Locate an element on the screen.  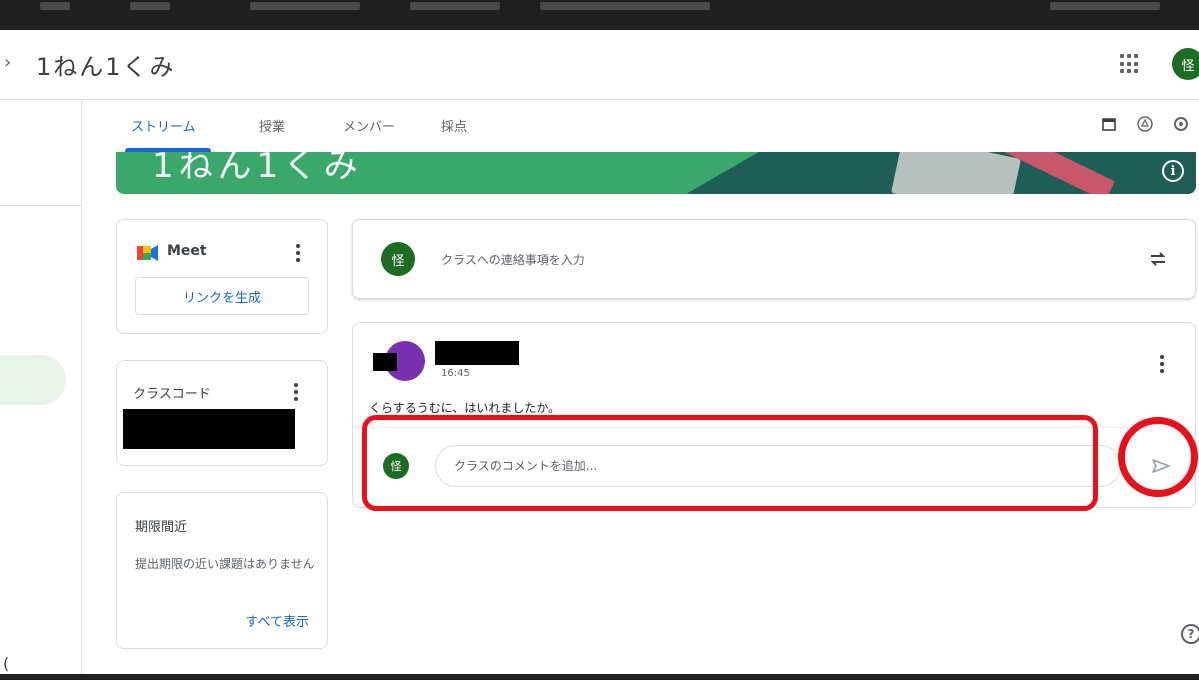
class-code-more-icon is located at coordinates (296, 392).